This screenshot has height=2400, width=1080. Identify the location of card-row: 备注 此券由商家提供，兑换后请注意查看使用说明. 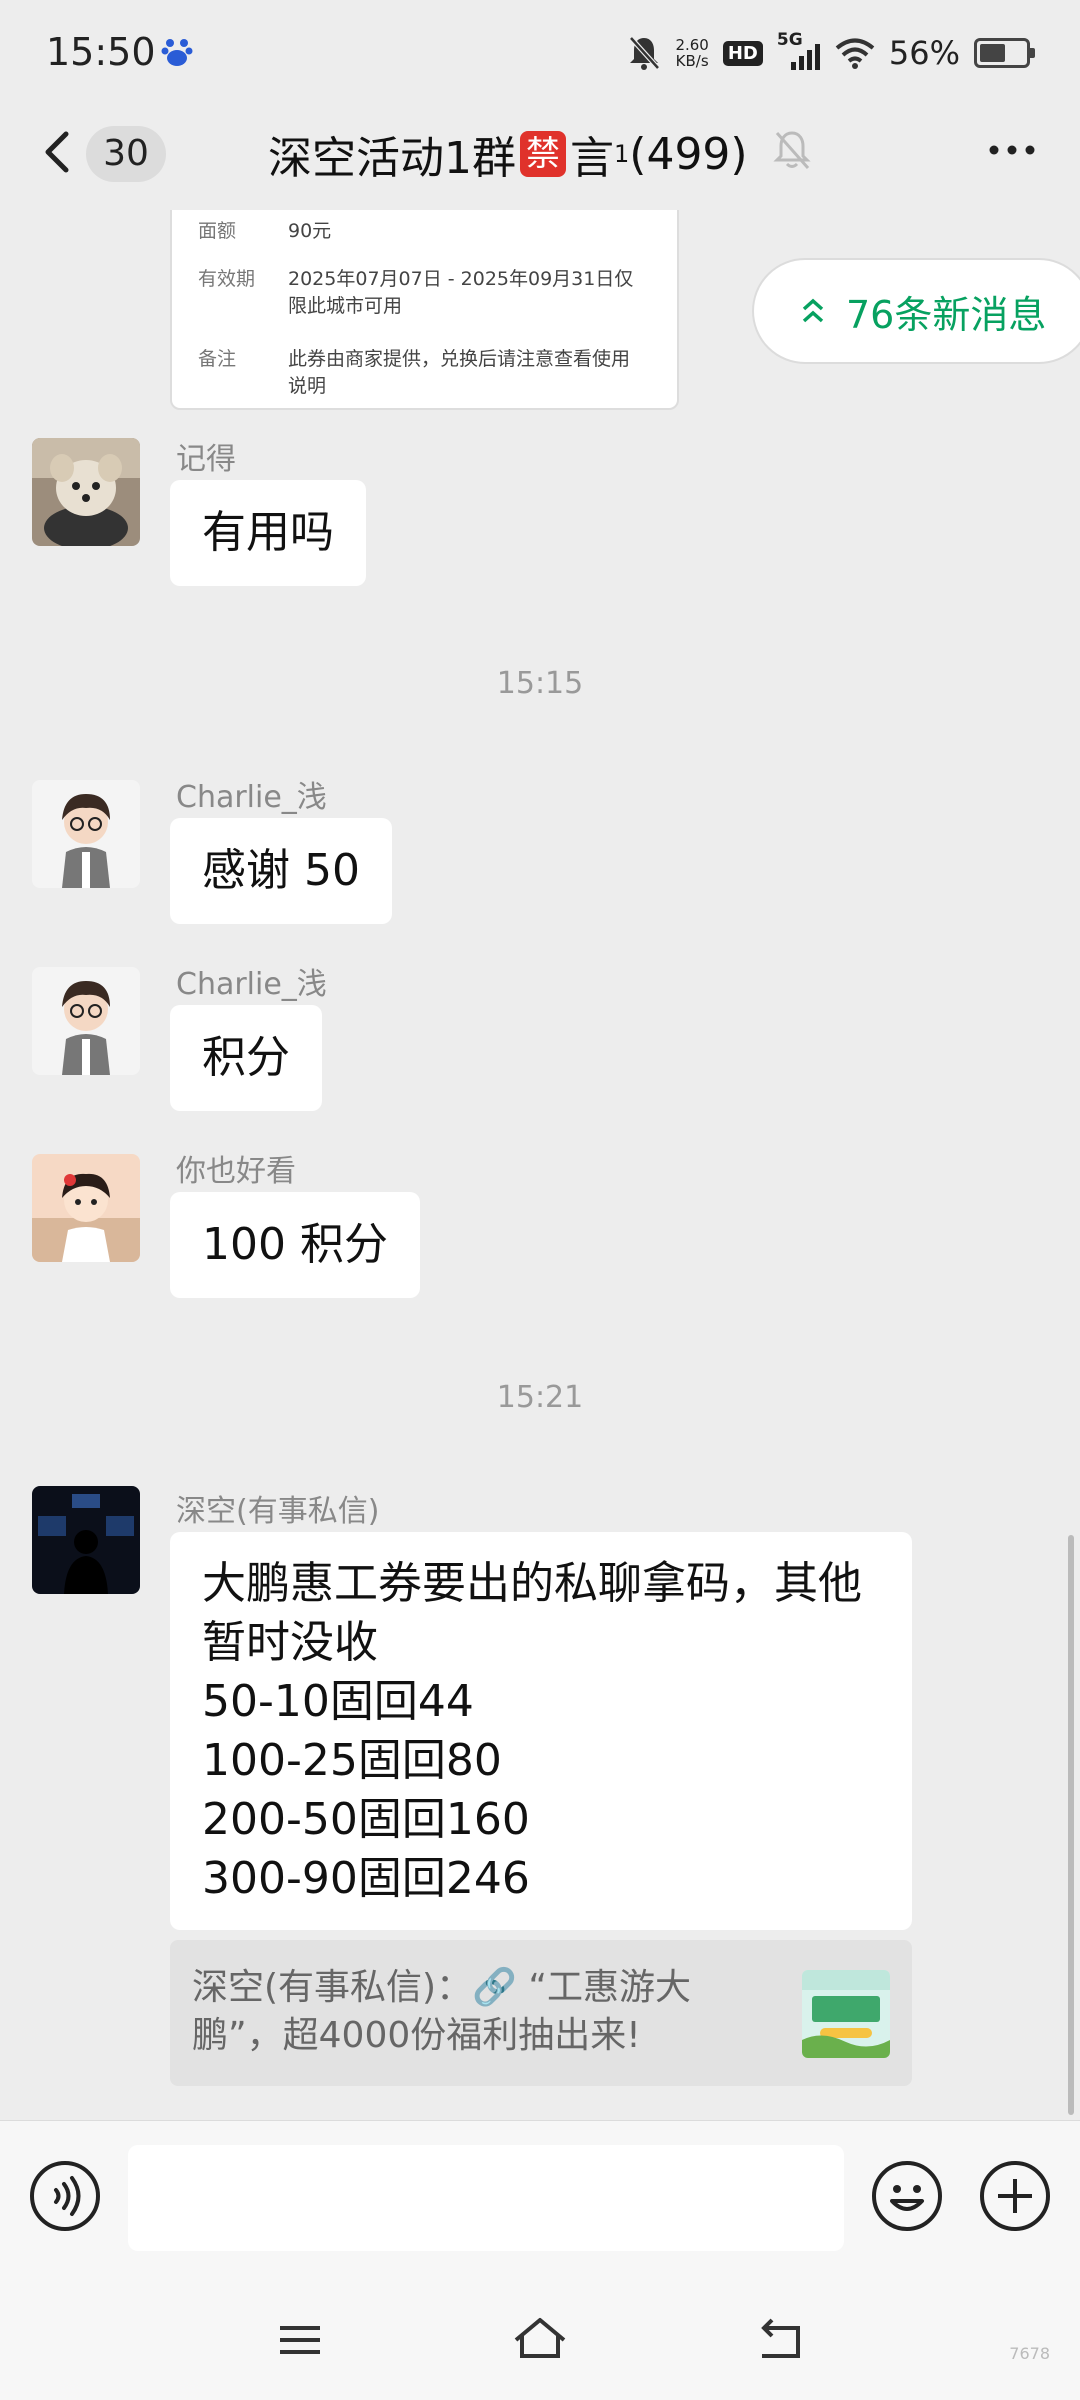
(428, 371).